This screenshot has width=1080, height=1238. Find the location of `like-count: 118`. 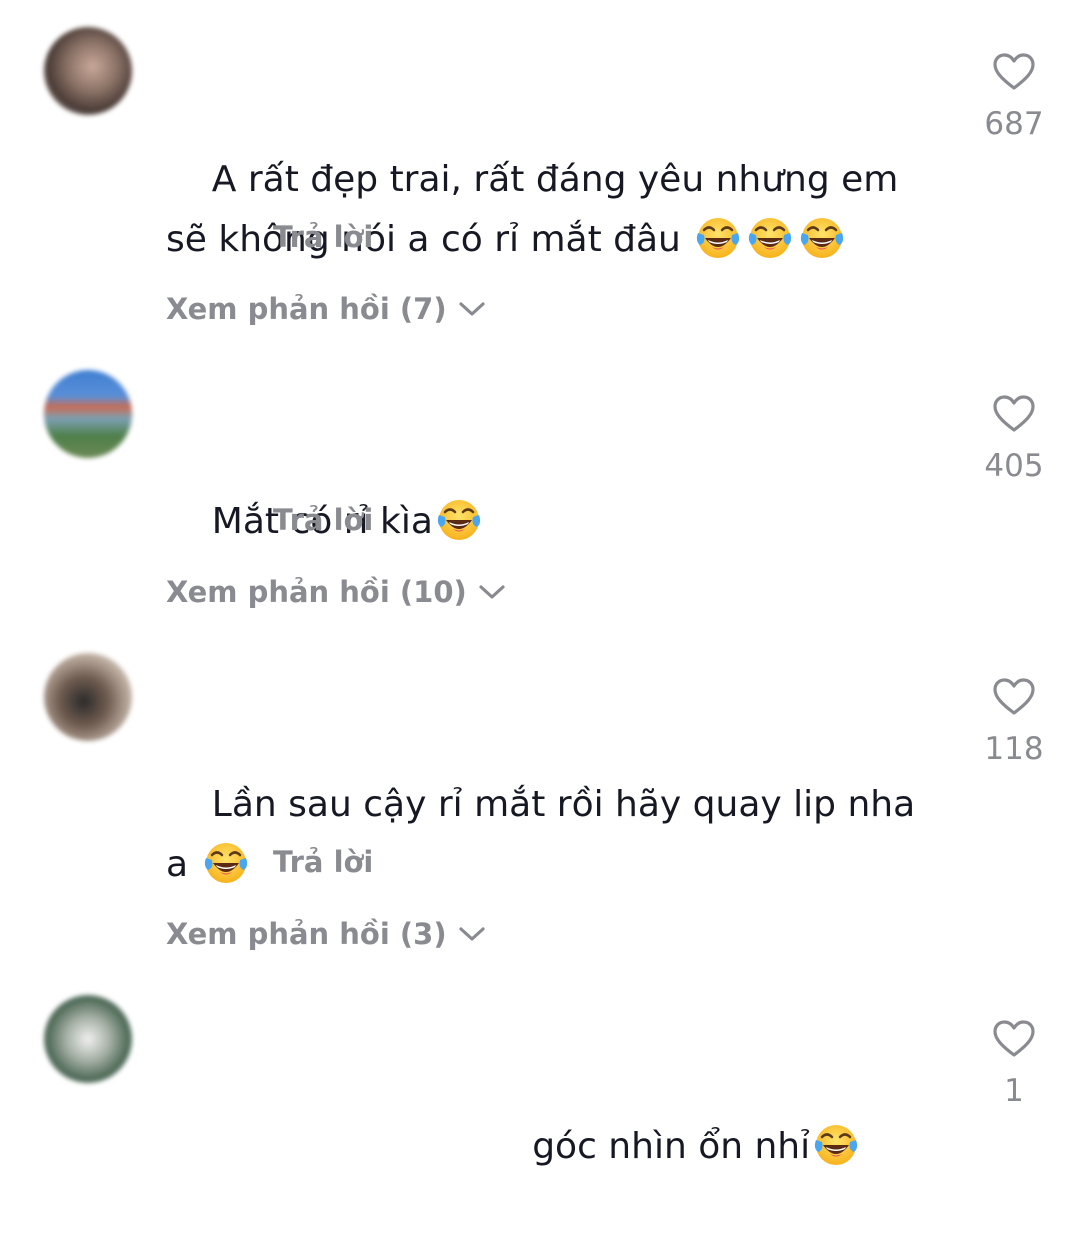

like-count: 118 is located at coordinates (1014, 749).